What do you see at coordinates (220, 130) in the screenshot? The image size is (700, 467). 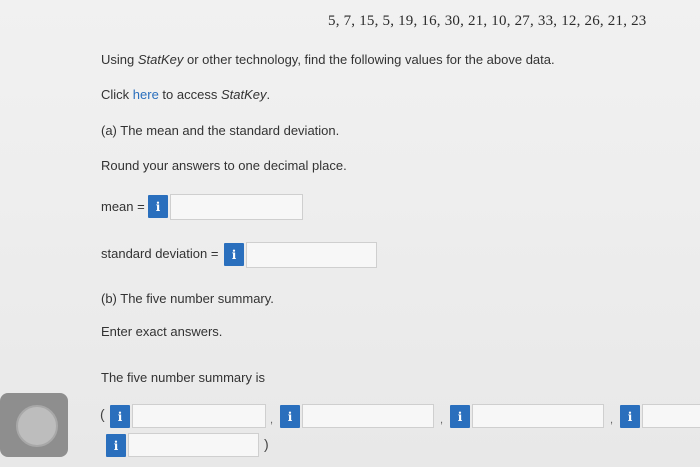 I see `part-a-title: (a) The mean and the standard deviation.` at bounding box center [220, 130].